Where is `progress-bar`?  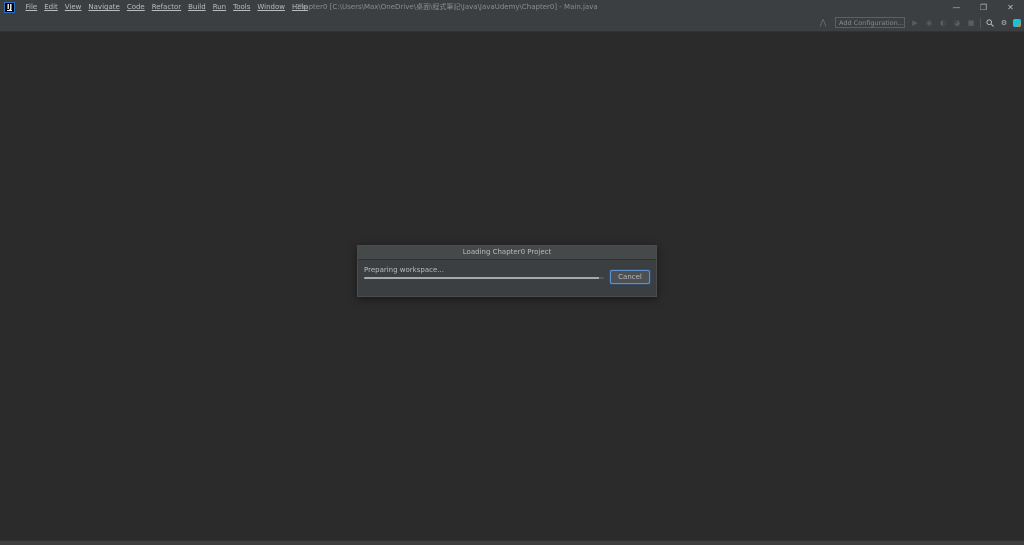 progress-bar is located at coordinates (484, 278).